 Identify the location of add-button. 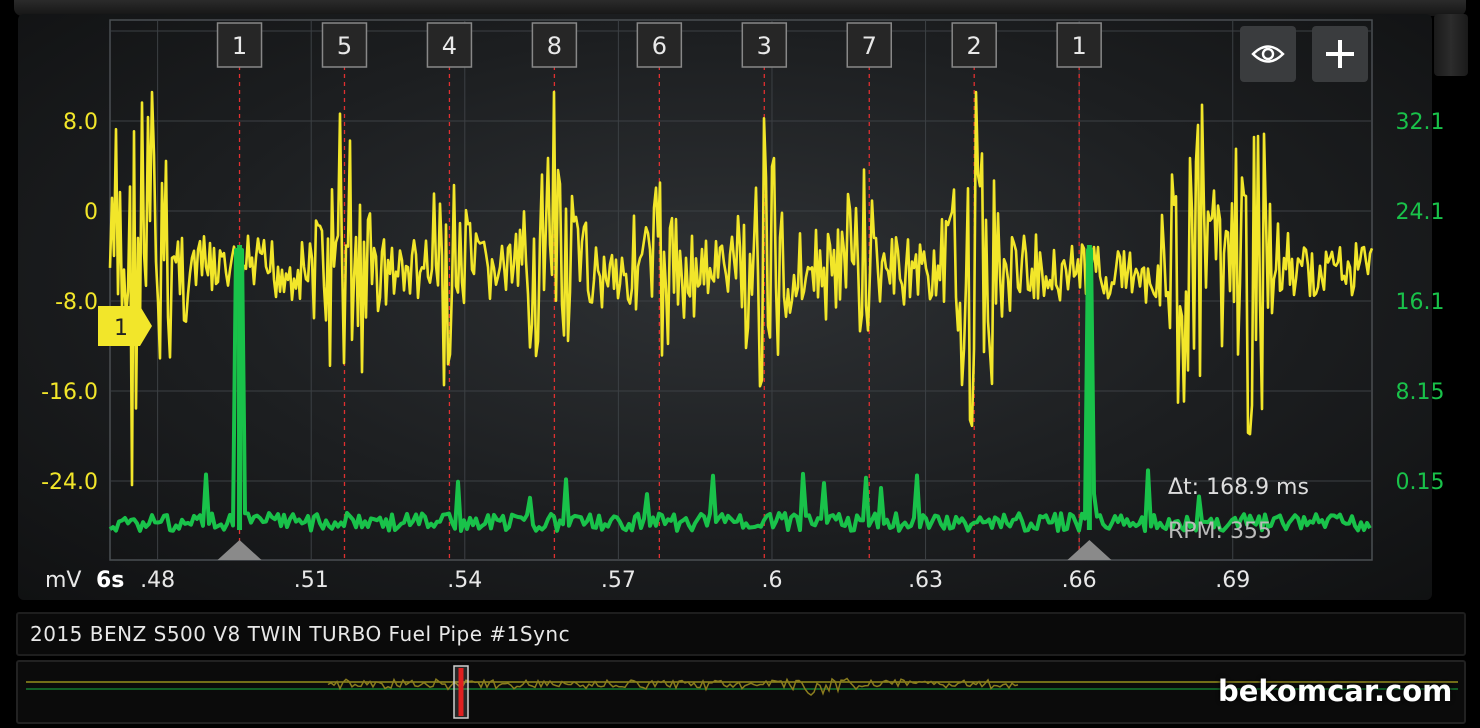
(1340, 54).